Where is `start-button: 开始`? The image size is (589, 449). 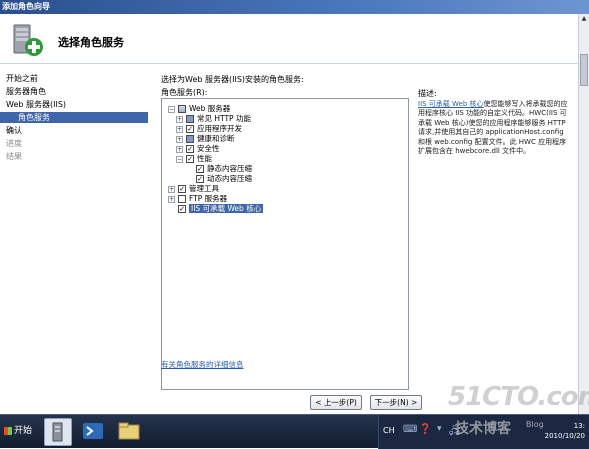 start-button: 开始 is located at coordinates (19, 431).